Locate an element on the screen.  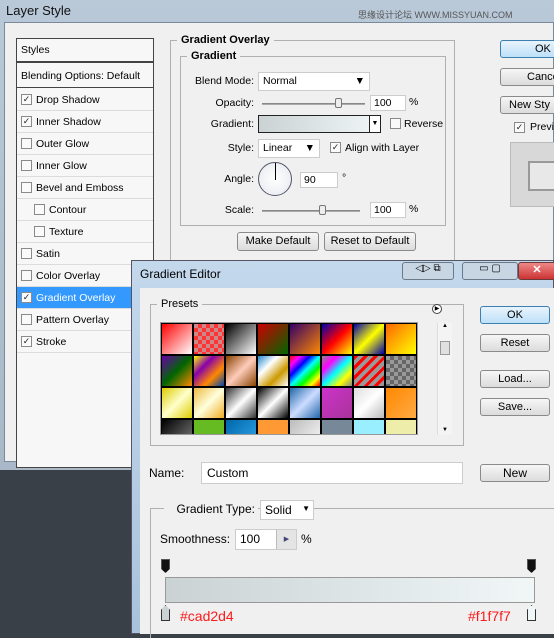
opacity-slider-thumb is located at coordinates (339, 103).